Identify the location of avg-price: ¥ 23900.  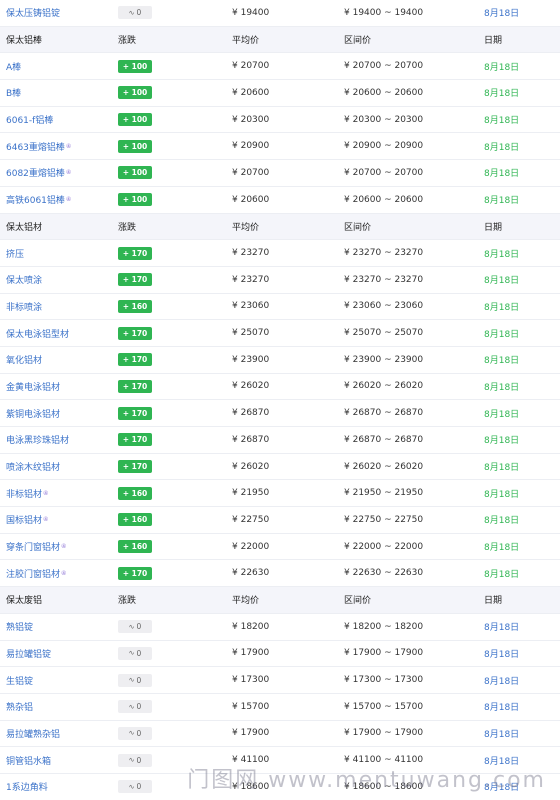
(251, 359).